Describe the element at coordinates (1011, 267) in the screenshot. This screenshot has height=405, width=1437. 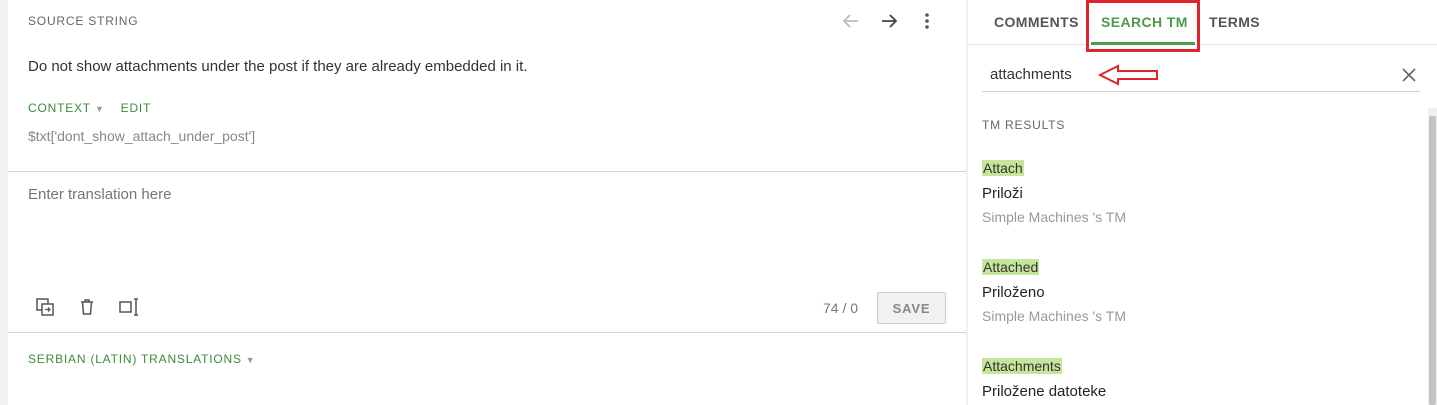
I see `tm-result-term: Attached` at that location.